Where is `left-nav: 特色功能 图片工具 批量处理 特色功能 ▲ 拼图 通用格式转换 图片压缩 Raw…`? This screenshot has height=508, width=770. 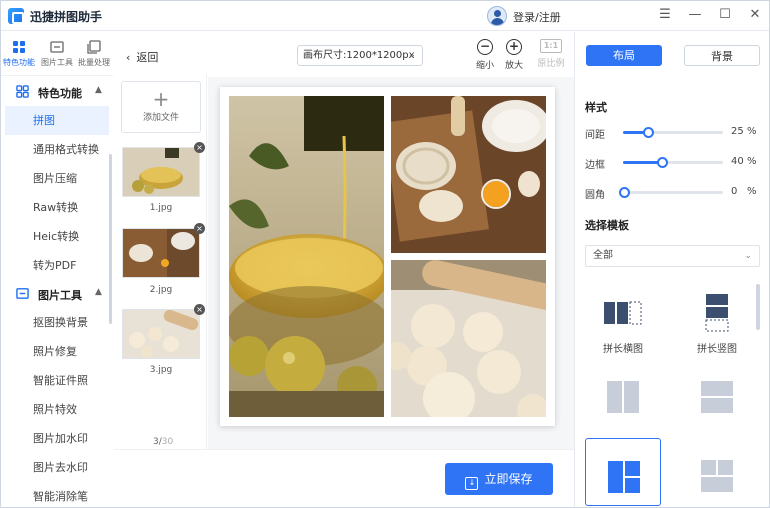 left-nav: 特色功能 图片工具 批量处理 特色功能 ▲ 拼图 通用格式转换 图片压缩 Raw… is located at coordinates (57, 269).